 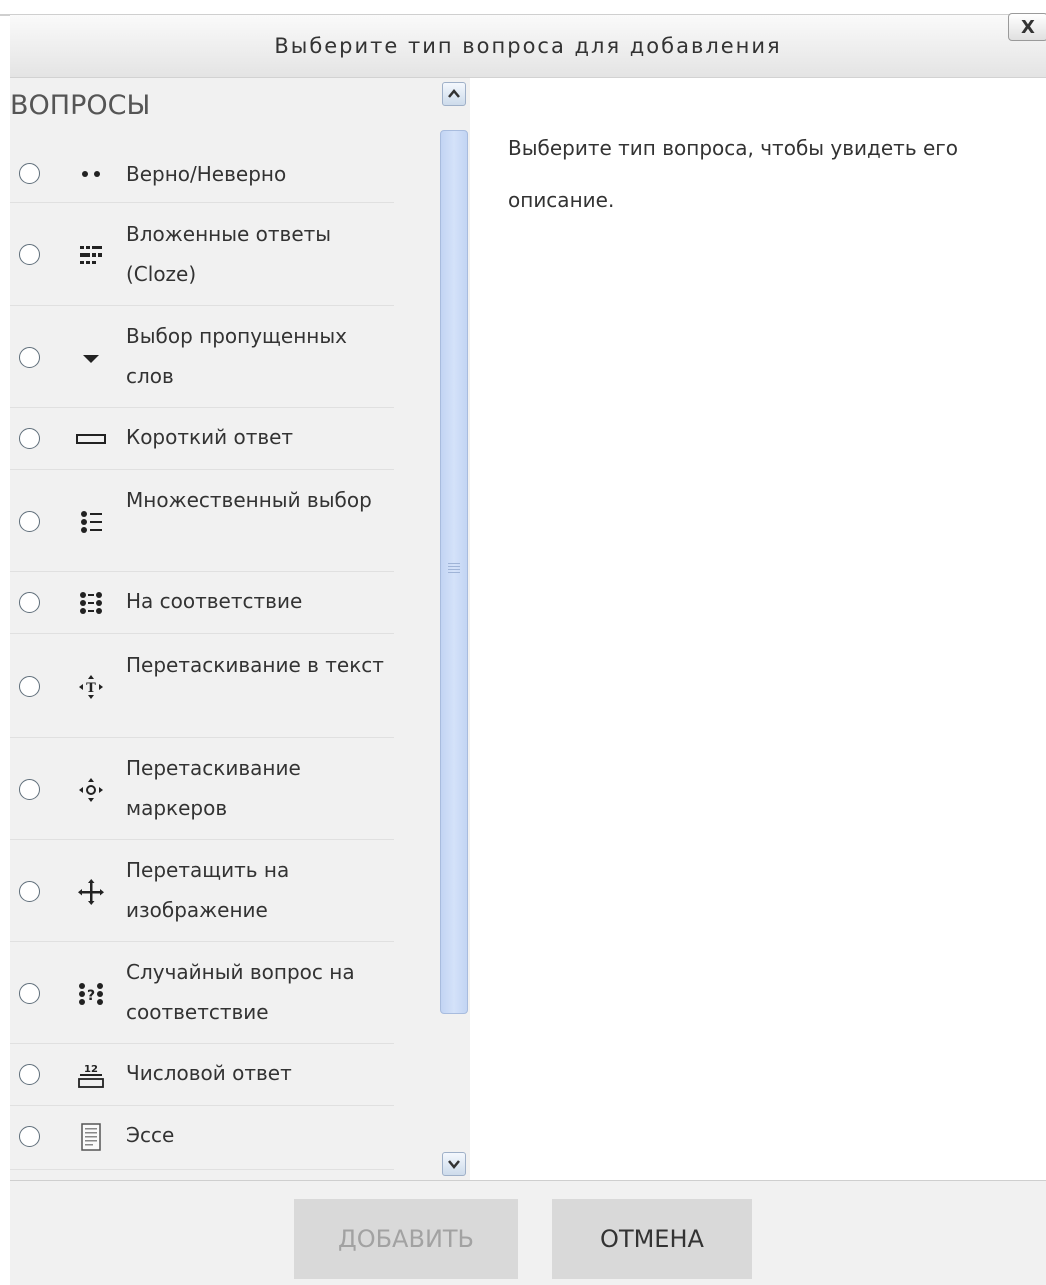 What do you see at coordinates (29, 521) in the screenshot?
I see `radio-multichoice` at bounding box center [29, 521].